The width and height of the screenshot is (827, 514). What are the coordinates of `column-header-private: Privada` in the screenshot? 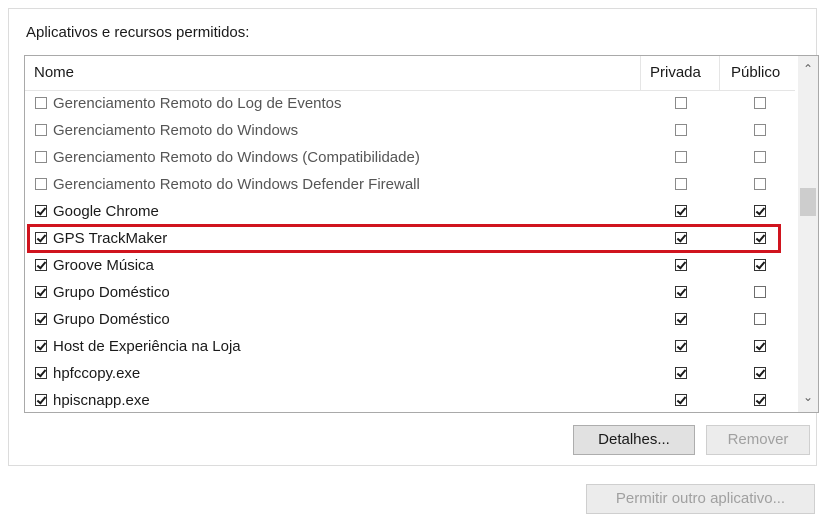 It's located at (675, 72).